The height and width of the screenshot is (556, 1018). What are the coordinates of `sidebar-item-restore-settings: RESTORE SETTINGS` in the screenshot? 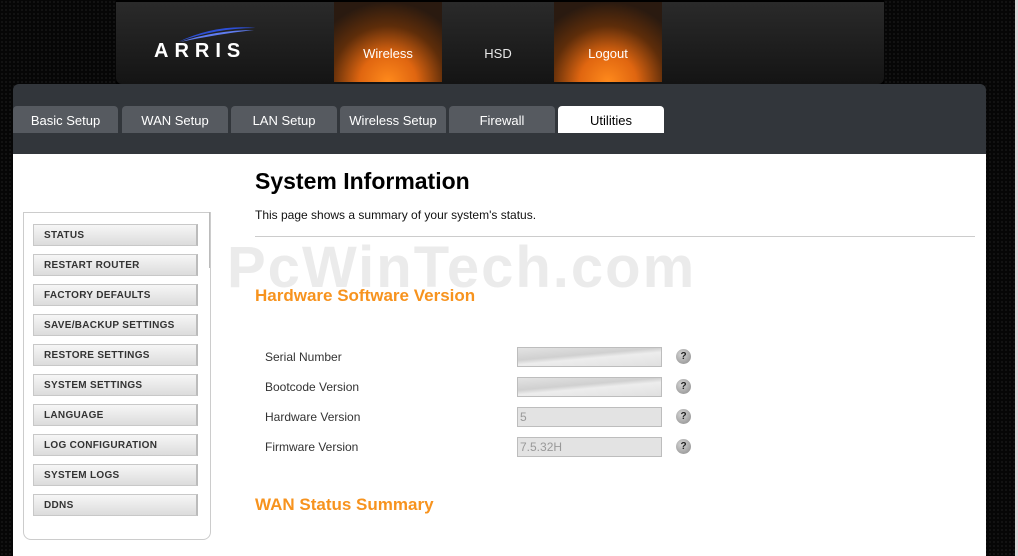 It's located at (115, 355).